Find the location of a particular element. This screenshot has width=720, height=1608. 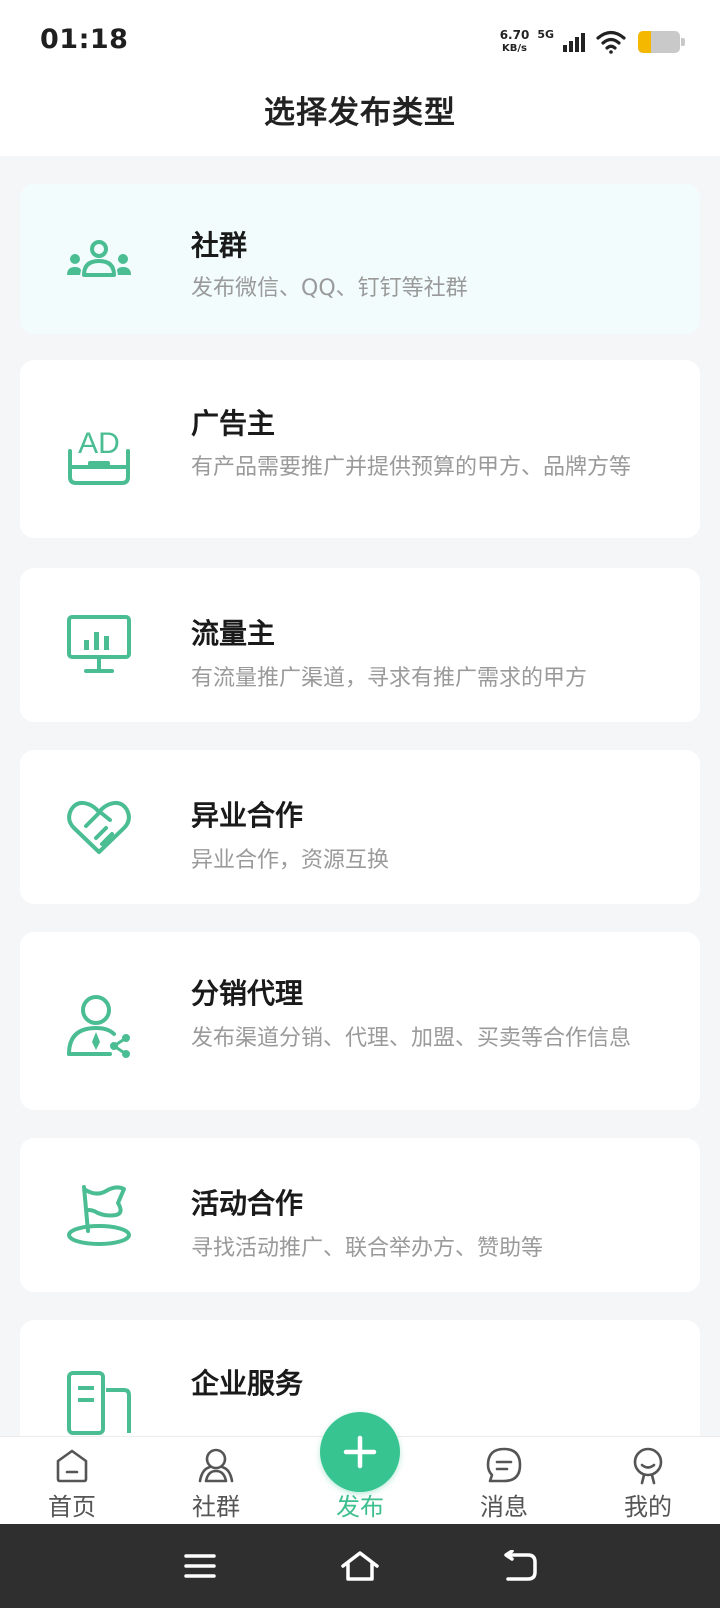

category-title: 活动合作 is located at coordinates (247, 1203).